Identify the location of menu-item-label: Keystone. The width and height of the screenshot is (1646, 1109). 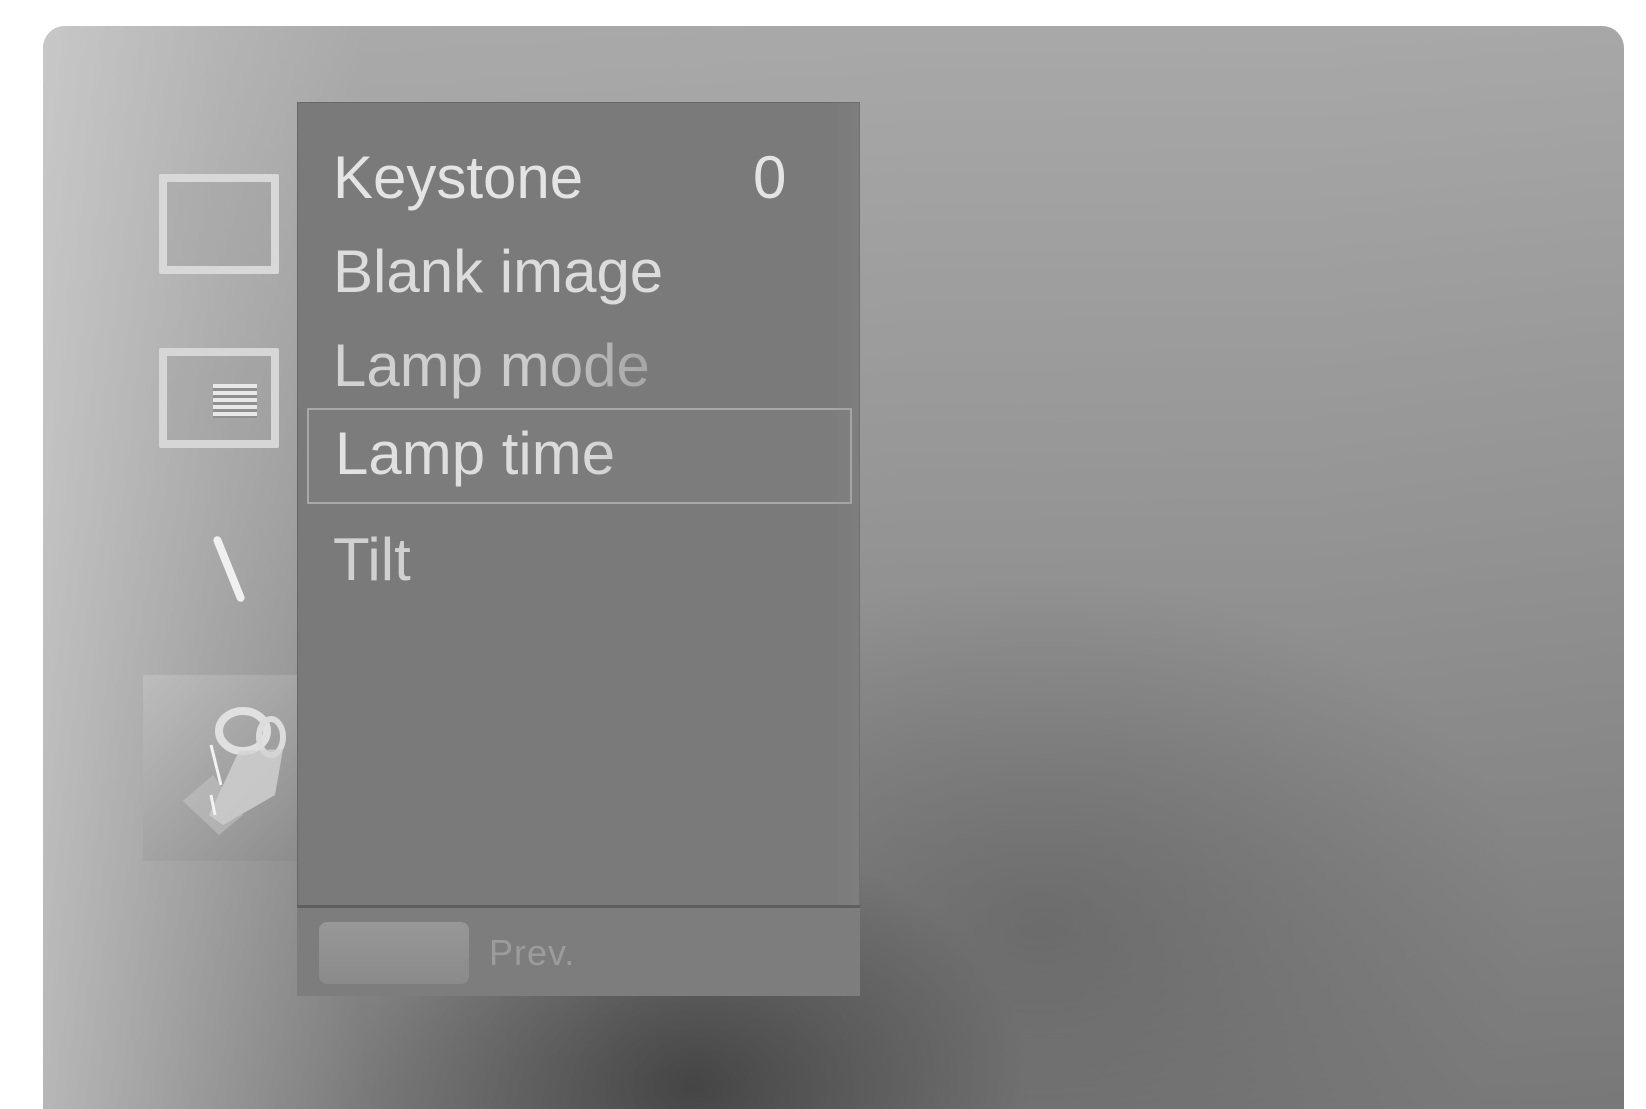
(458, 177).